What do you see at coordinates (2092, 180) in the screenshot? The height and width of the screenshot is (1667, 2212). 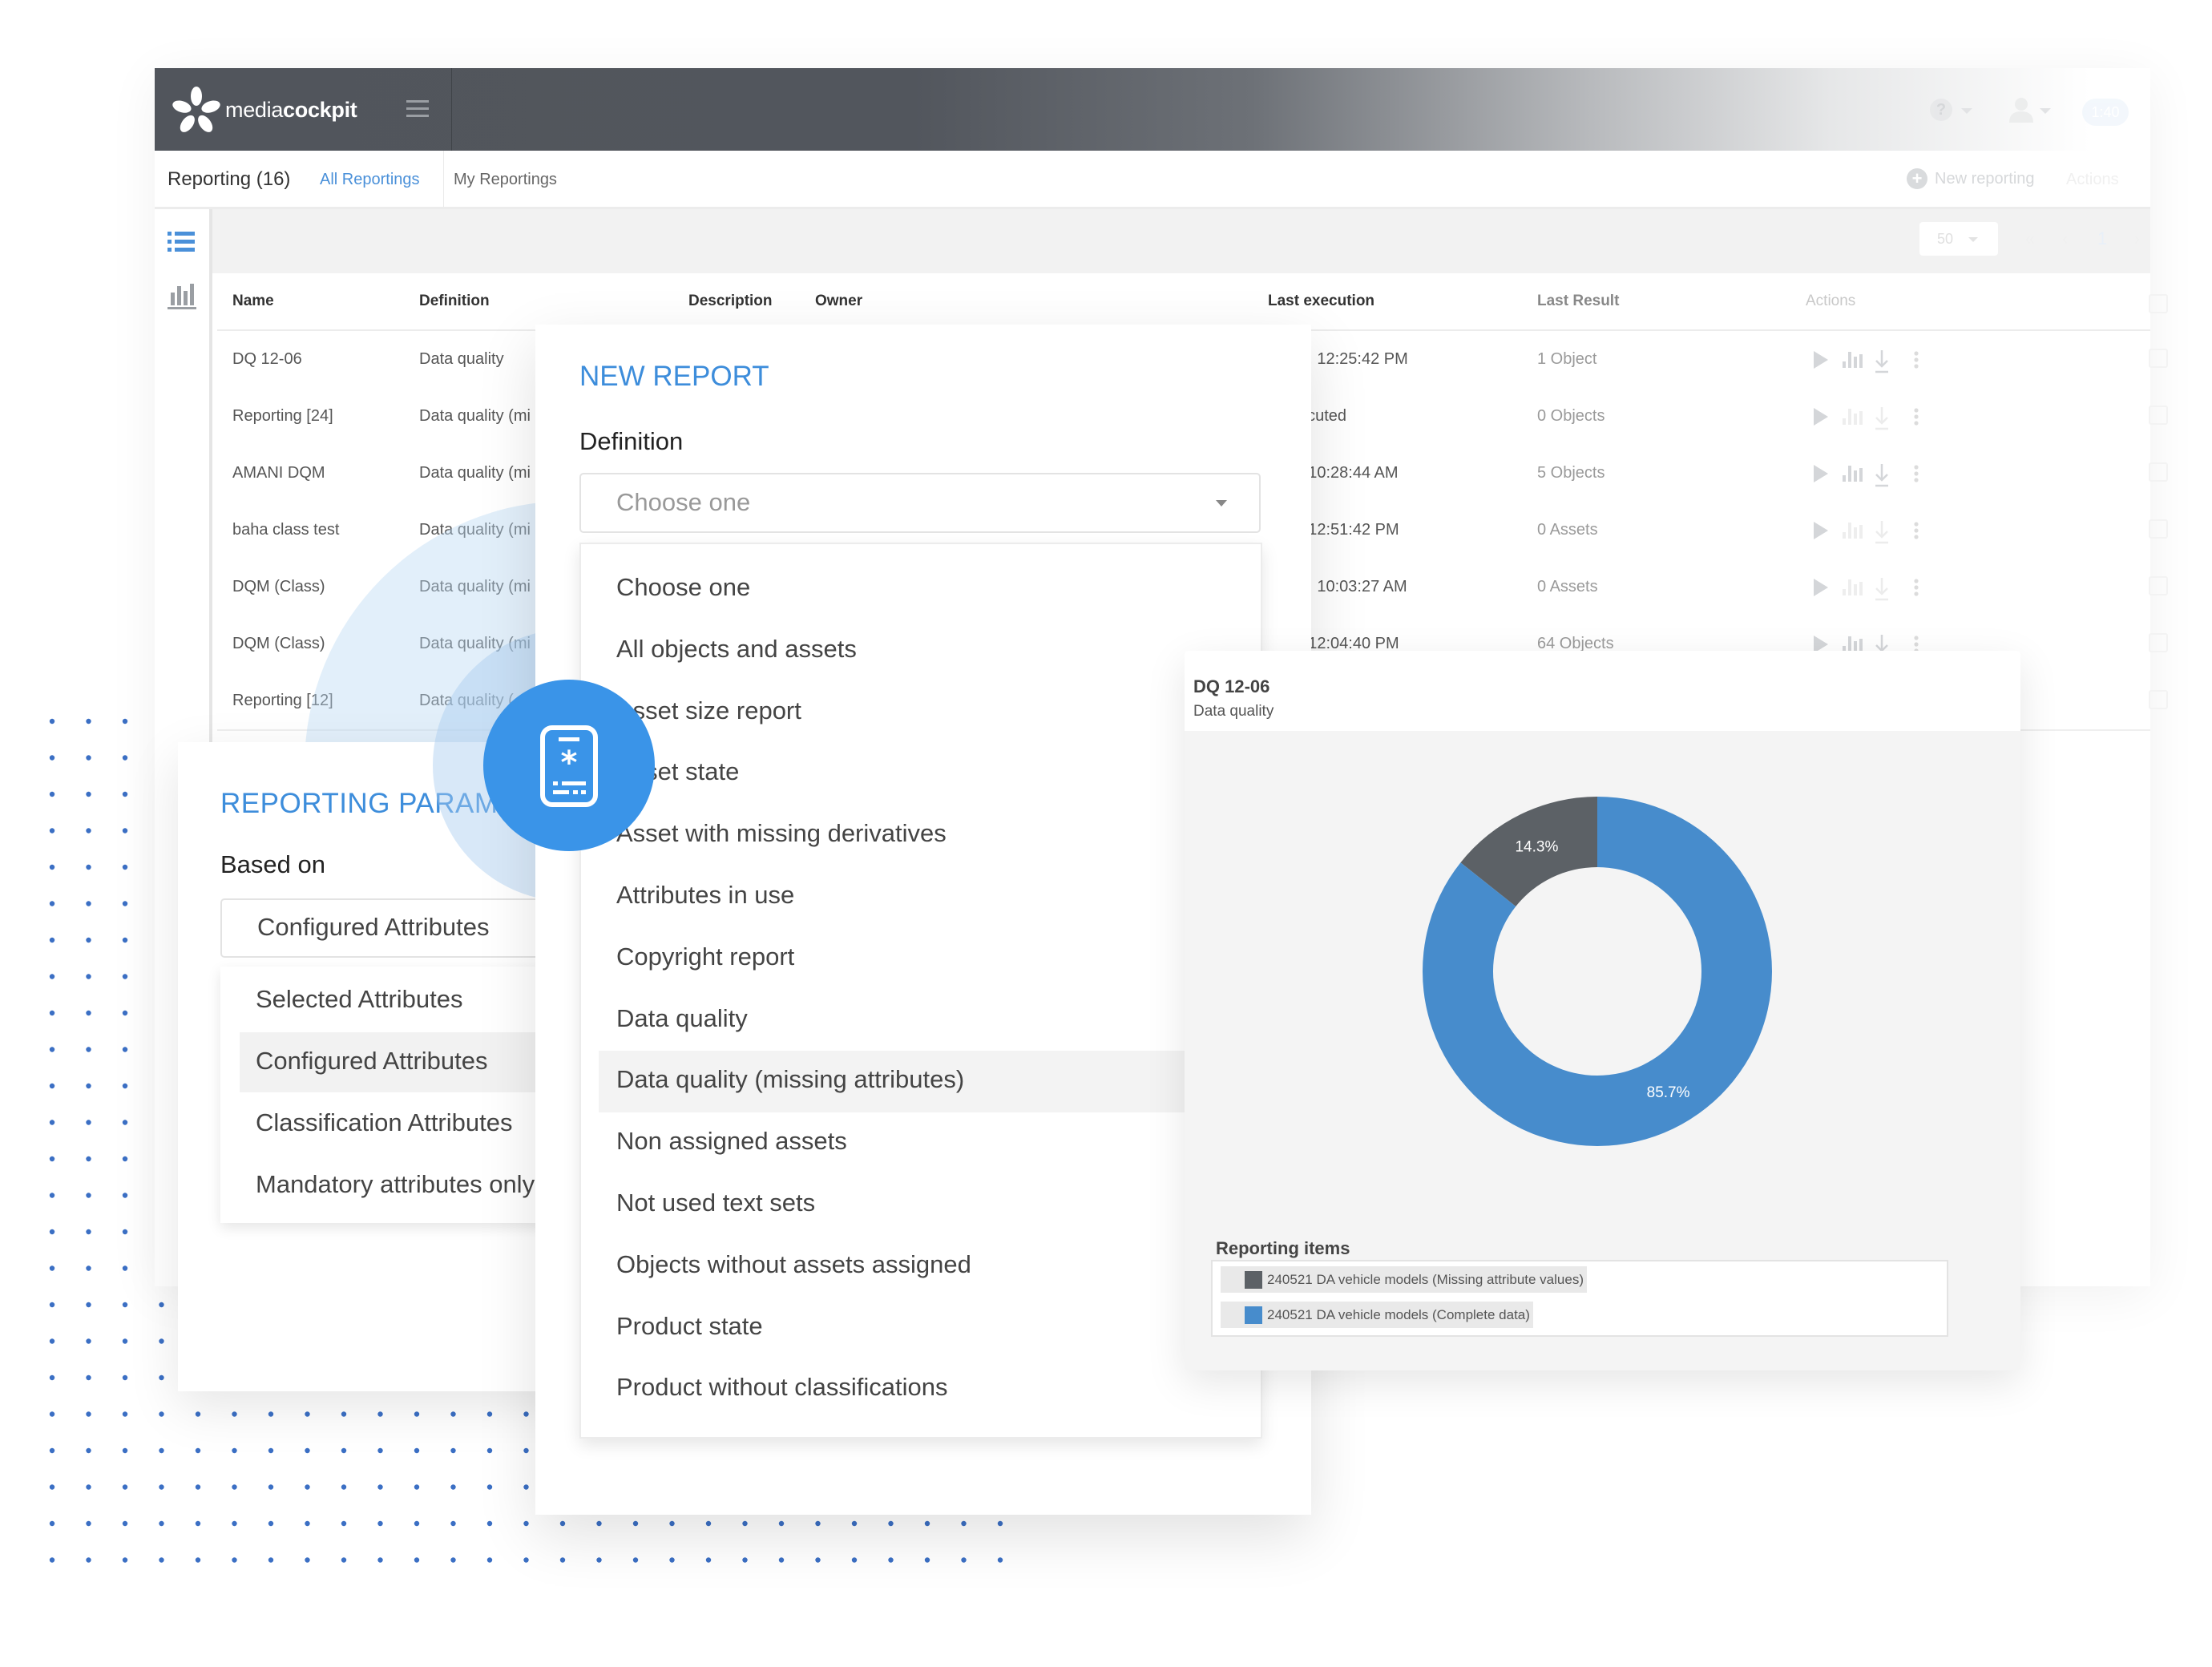 I see `actions-menu-button: Actions` at bounding box center [2092, 180].